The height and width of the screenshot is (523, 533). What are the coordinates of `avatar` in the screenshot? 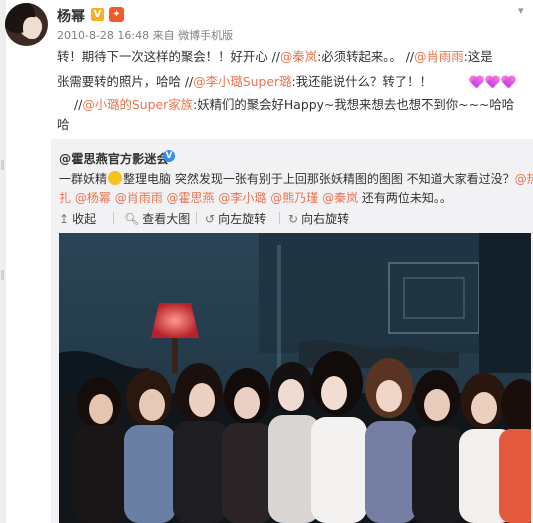 It's located at (26, 24).